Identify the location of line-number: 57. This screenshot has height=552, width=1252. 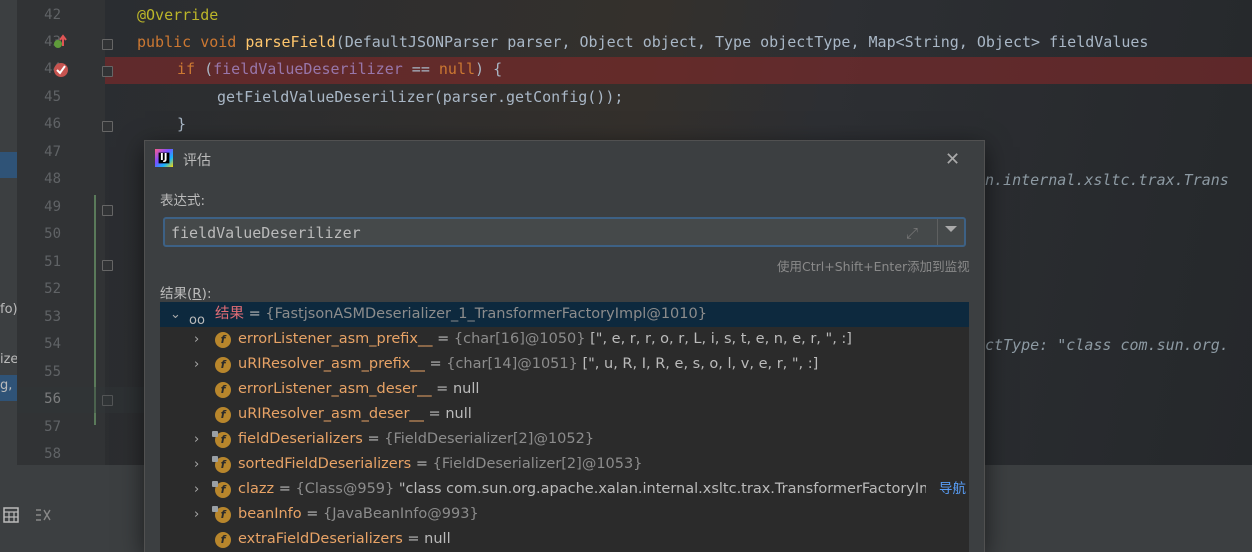
(52, 427).